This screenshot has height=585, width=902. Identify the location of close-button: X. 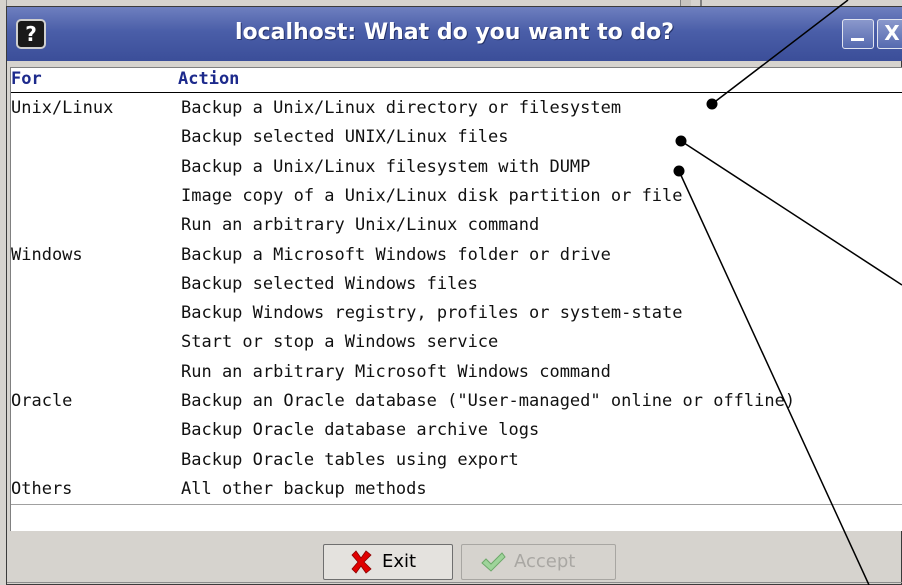
(889, 34).